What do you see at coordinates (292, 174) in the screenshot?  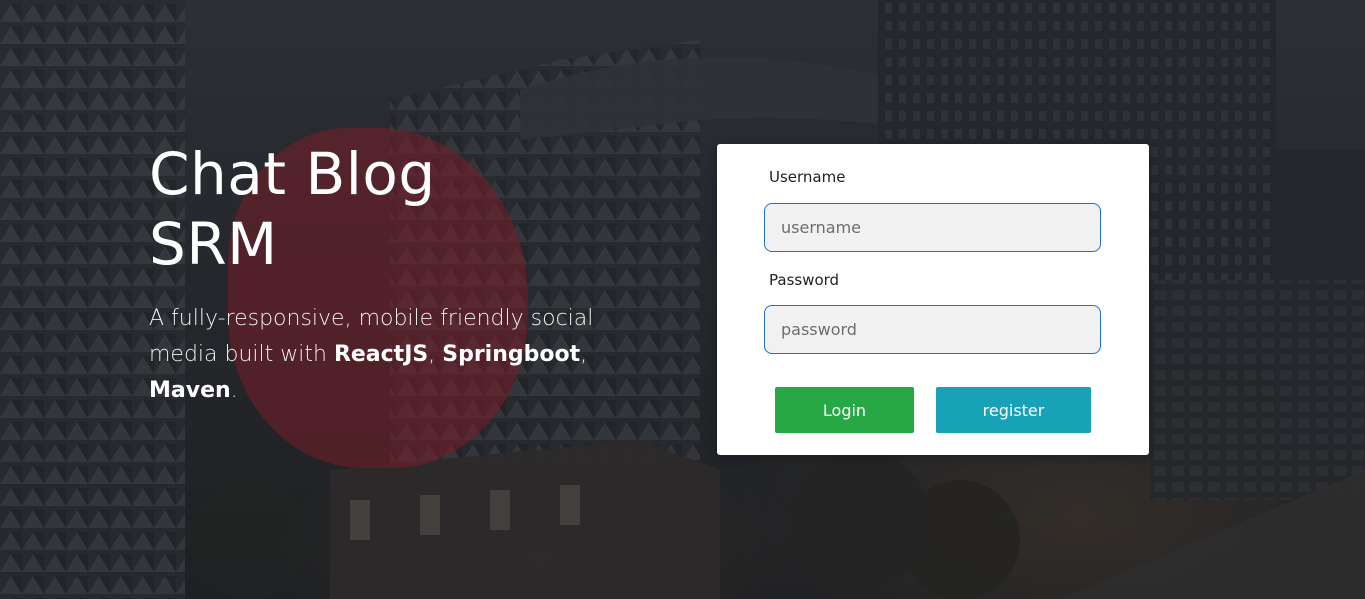 I see `app-title-line-1: Chat Blog` at bounding box center [292, 174].